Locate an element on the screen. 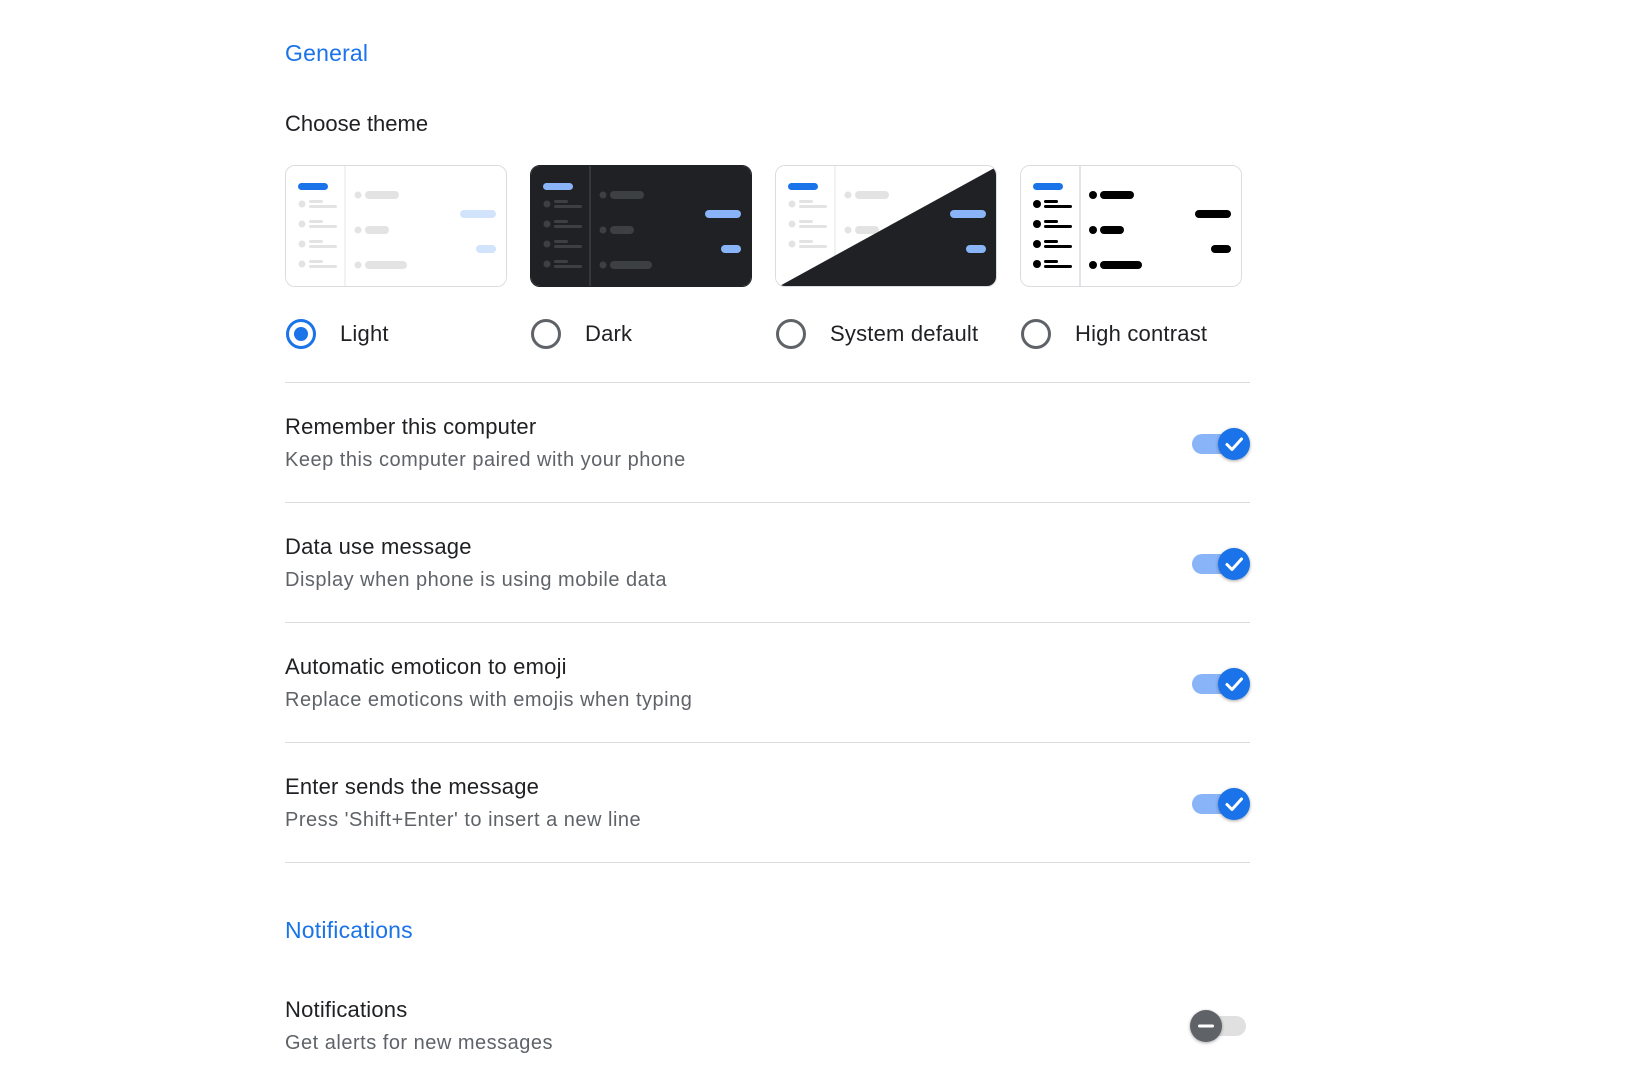 The width and height of the screenshot is (1650, 1068). dark-radio-button is located at coordinates (546, 334).